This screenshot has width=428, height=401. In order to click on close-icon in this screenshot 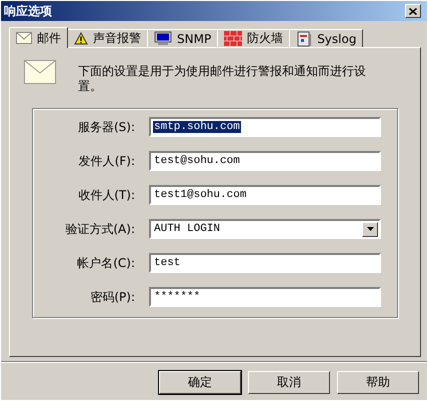, I will do `click(413, 11)`.